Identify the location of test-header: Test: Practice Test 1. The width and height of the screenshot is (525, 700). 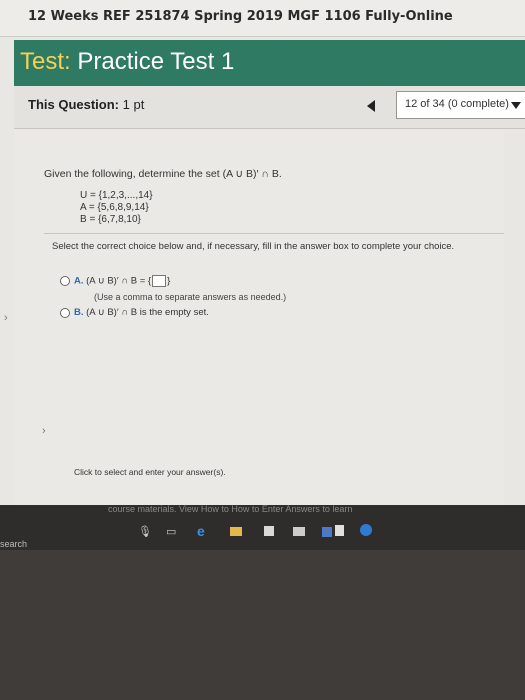
(269, 63).